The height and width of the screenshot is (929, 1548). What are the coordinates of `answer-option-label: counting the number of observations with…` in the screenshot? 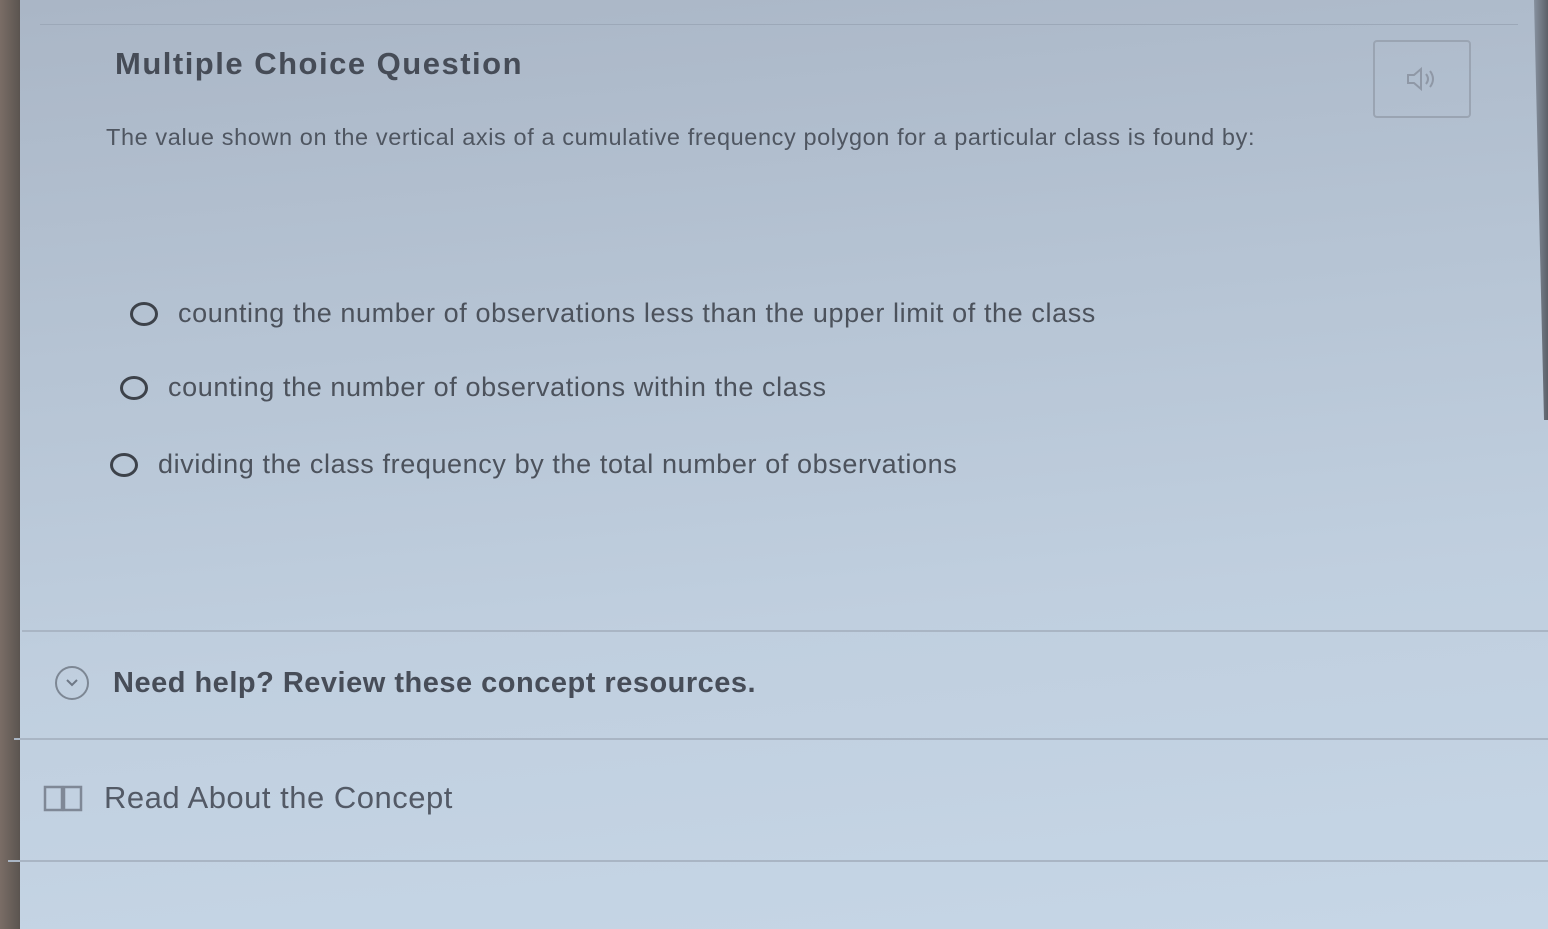 It's located at (497, 387).